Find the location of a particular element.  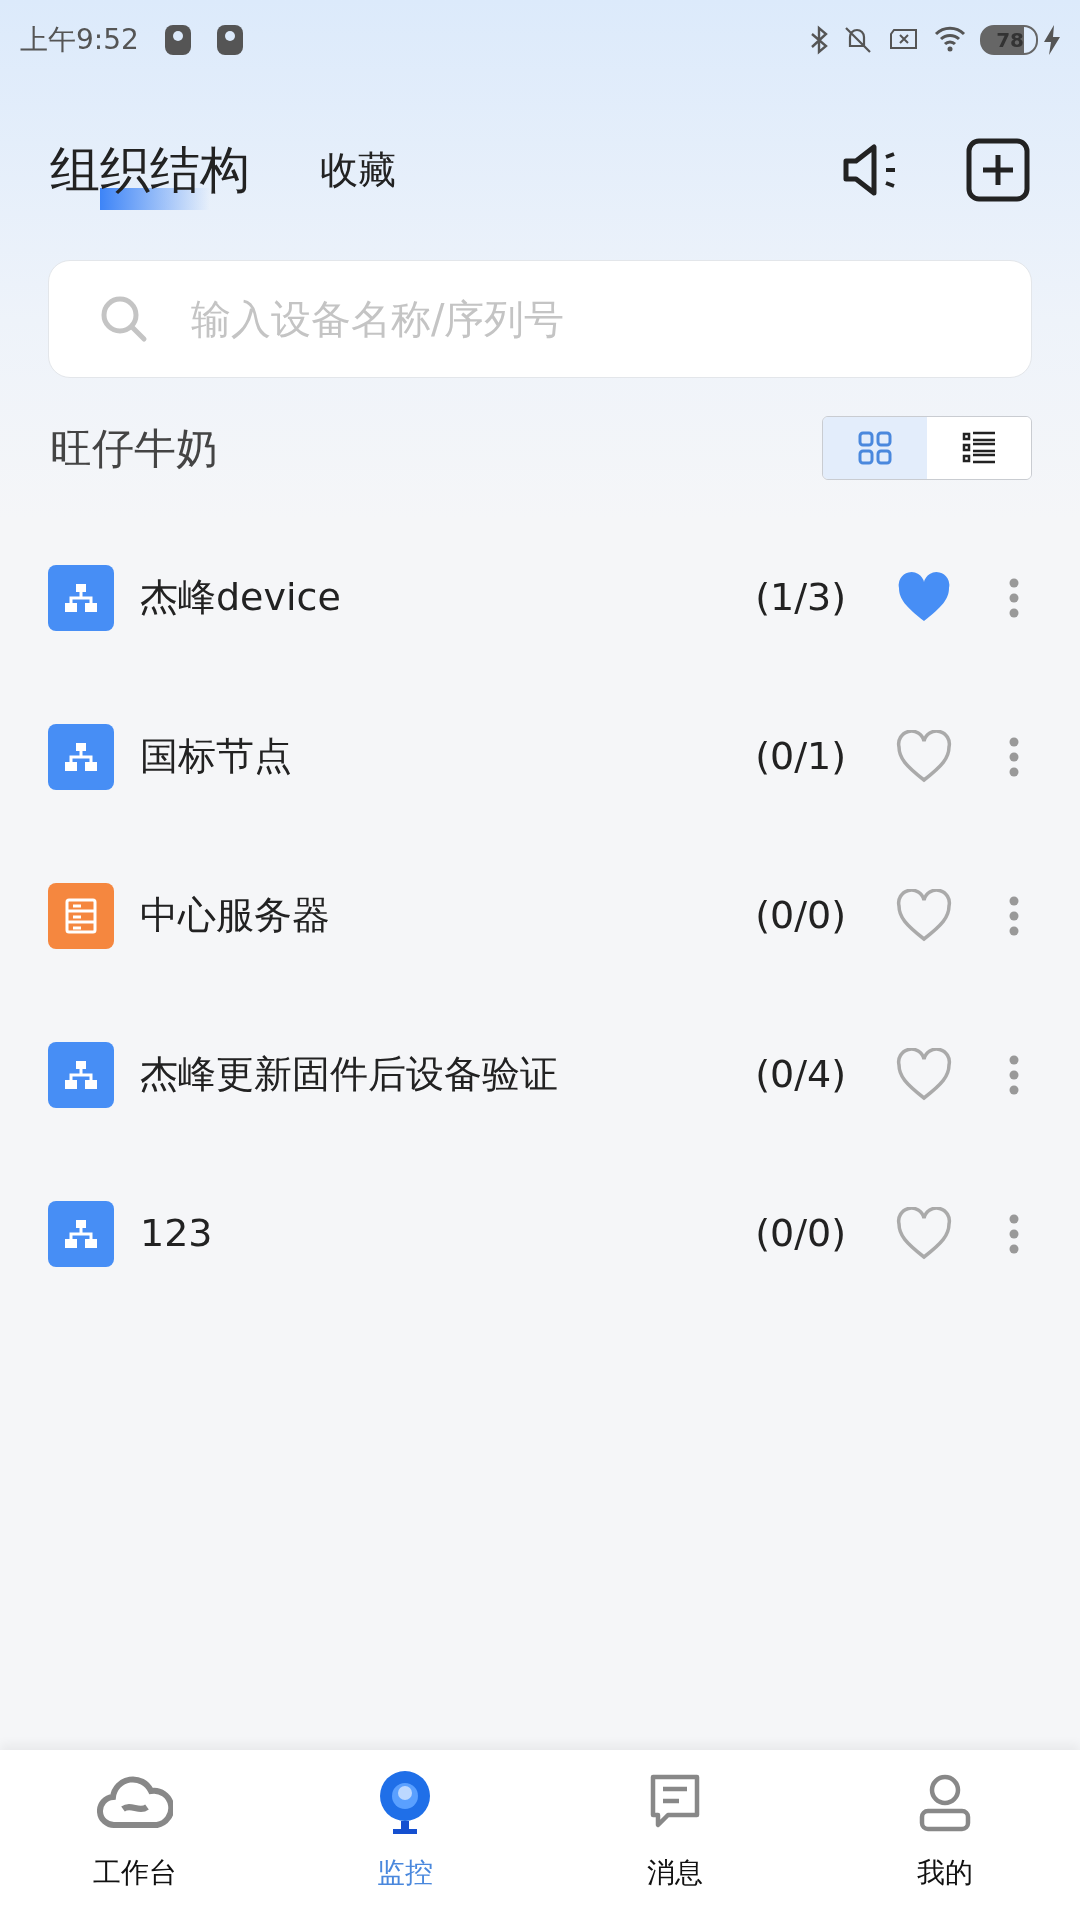

plus-icon is located at coordinates (998, 170).